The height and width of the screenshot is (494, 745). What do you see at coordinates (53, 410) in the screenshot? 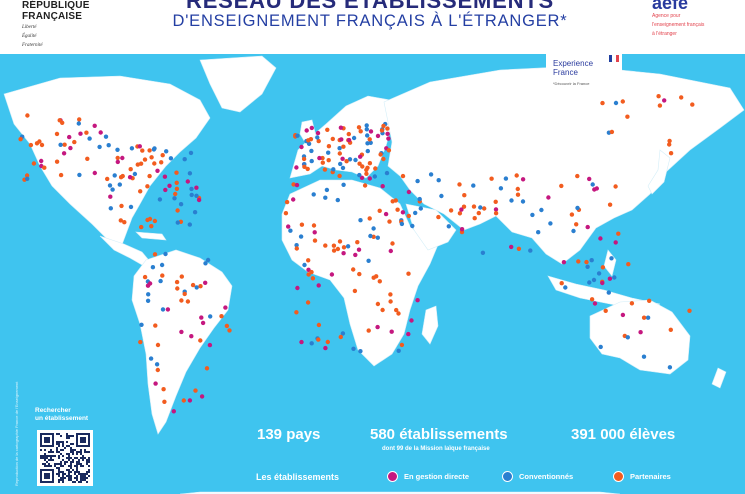
I see `search-label-line-1: Rechercher` at bounding box center [53, 410].